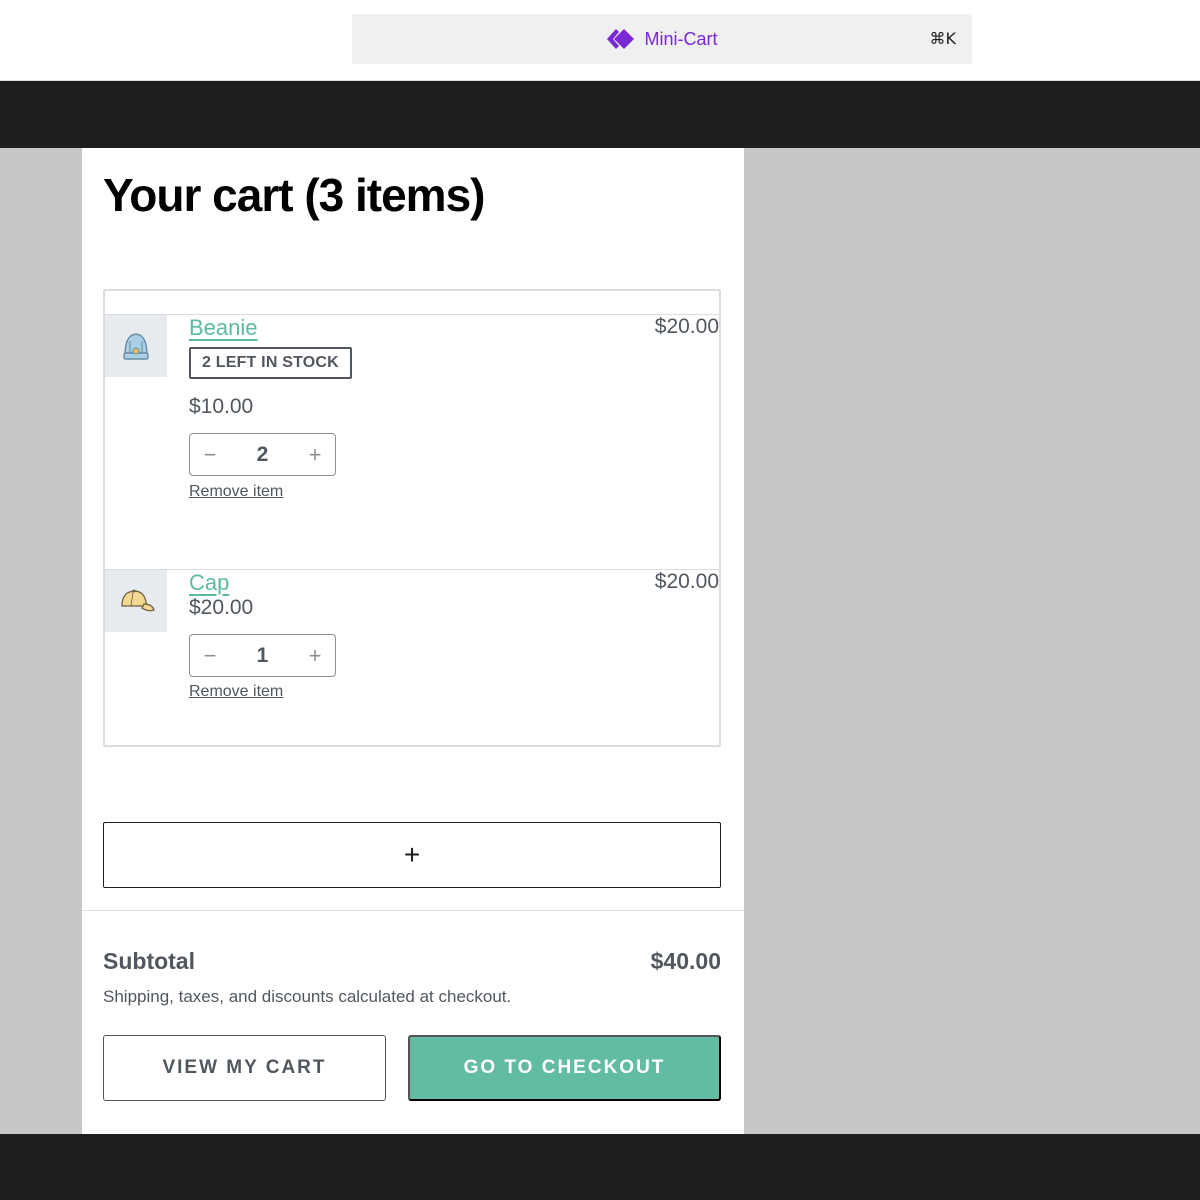 The image size is (1200, 1200). Describe the element at coordinates (149, 961) in the screenshot. I see `subtotal-label: Subtotal` at that location.